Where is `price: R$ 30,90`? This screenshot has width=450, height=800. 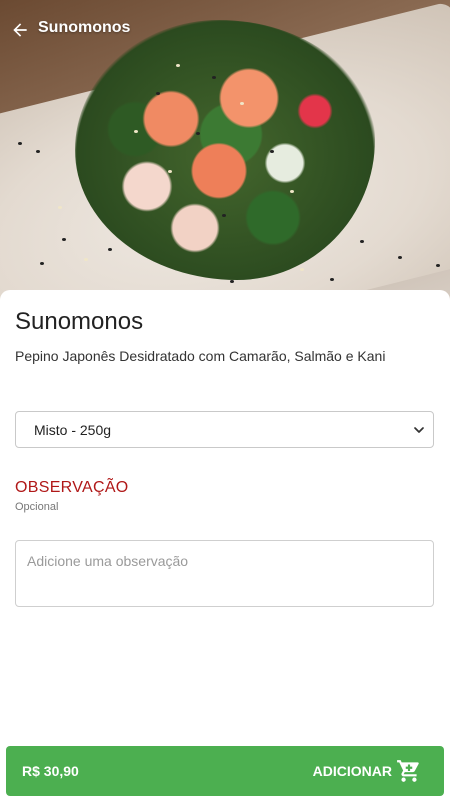 price: R$ 30,90 is located at coordinates (50, 771).